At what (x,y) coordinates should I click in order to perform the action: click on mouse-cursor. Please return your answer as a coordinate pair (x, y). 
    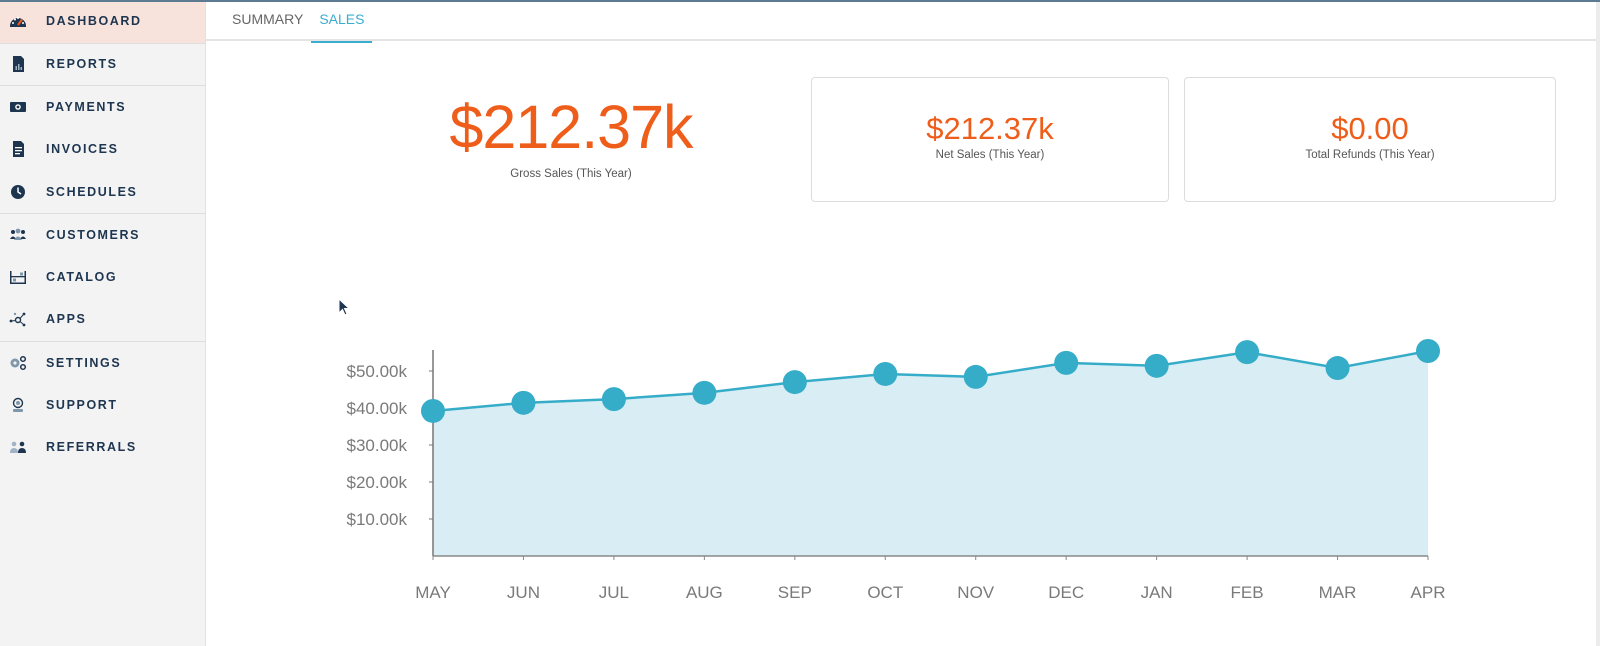
    Looking at the image, I should click on (345, 307).